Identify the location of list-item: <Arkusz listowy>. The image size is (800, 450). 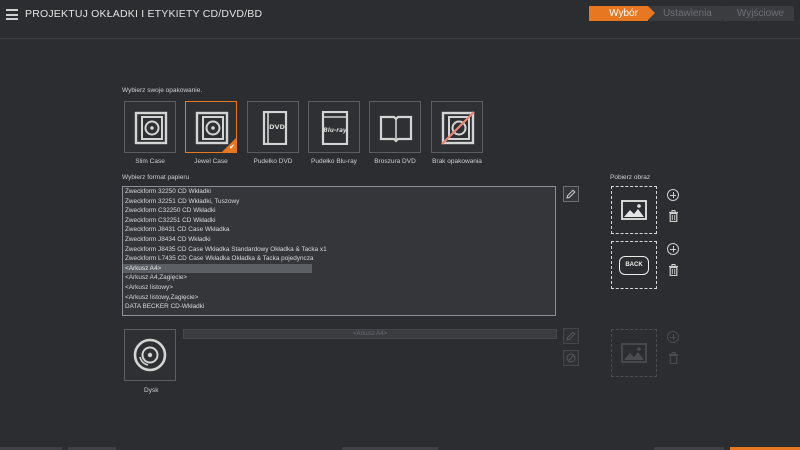
(339, 288).